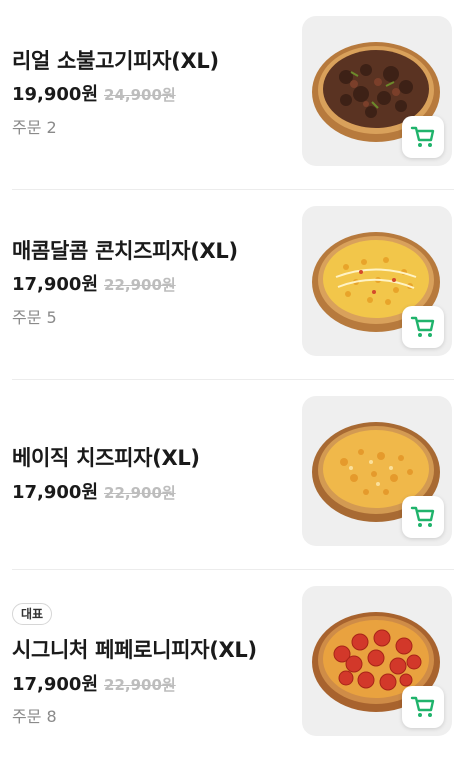 This screenshot has width=466, height=760. Describe the element at coordinates (140, 95) in the screenshot. I see `original-price: 24,900원` at that location.